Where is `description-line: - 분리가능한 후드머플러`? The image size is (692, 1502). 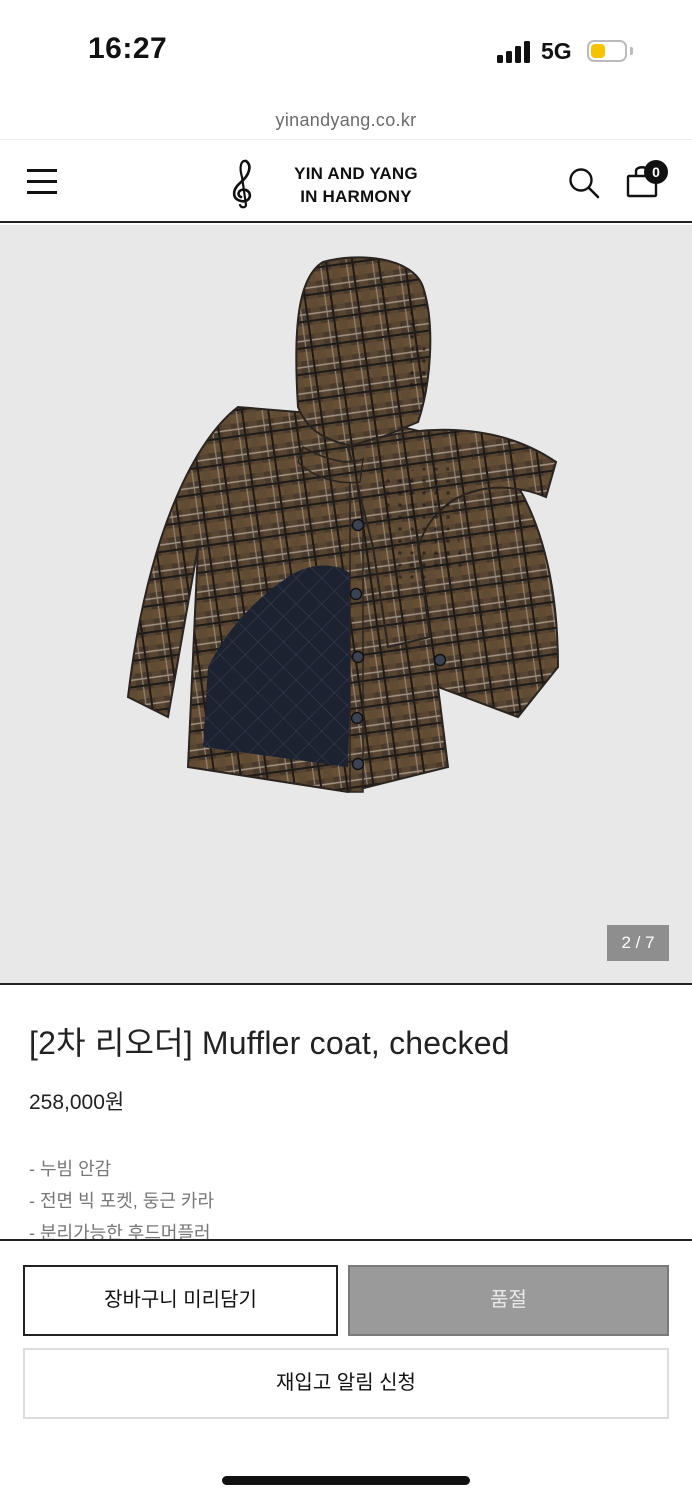 description-line: - 분리가능한 후드머플러 is located at coordinates (120, 1231).